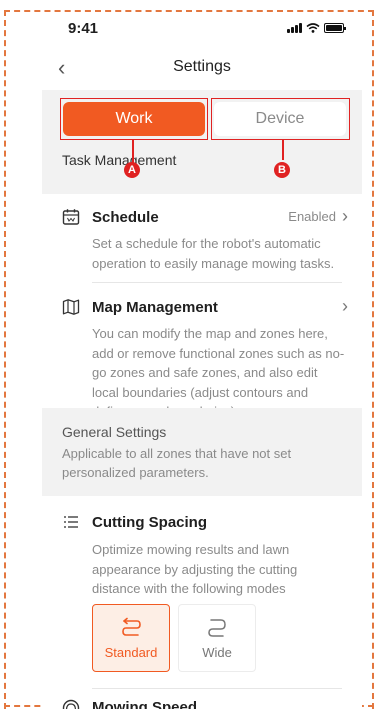 The width and height of the screenshot is (380, 709). Describe the element at coordinates (5, 359) in the screenshot. I see `outer-dashed-frame-left` at that location.